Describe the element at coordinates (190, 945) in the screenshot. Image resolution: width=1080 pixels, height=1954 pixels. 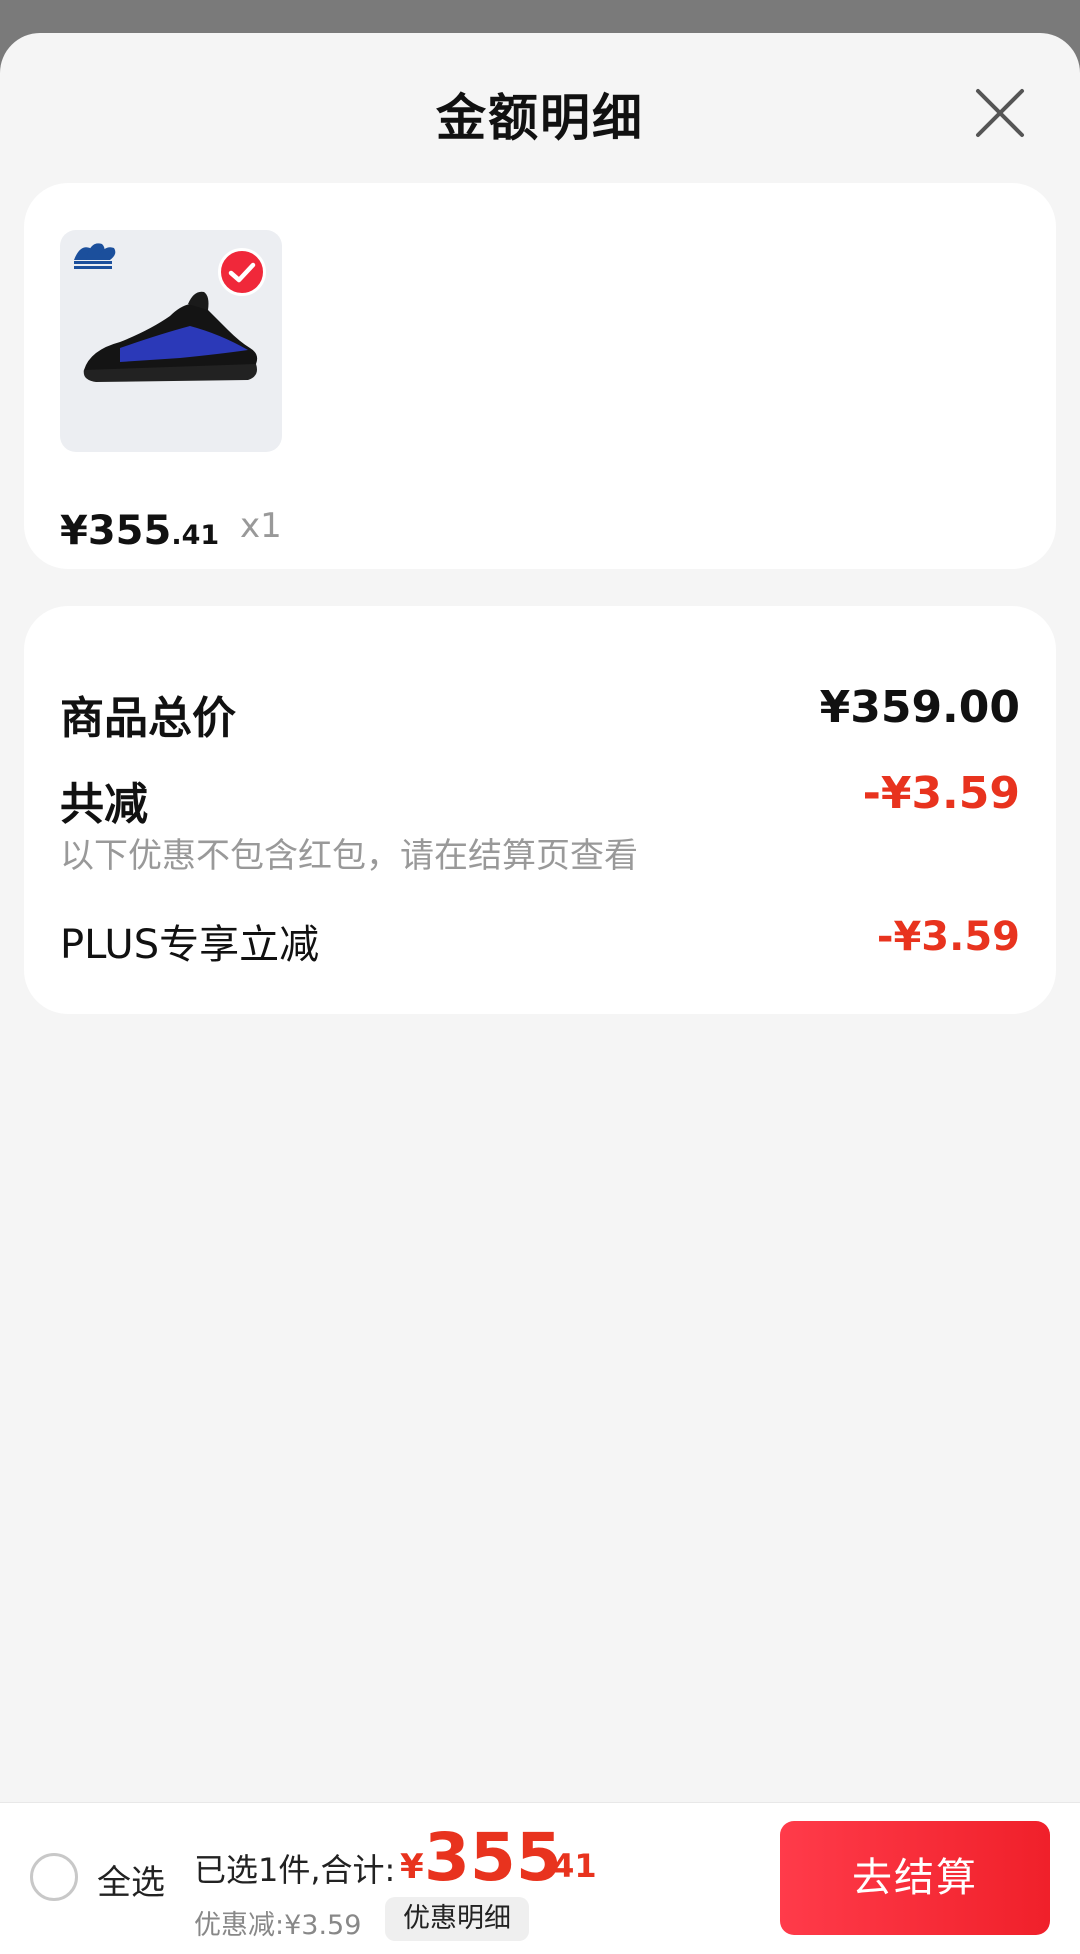
I see `plus-discount-label: PLUS专享立减` at that location.